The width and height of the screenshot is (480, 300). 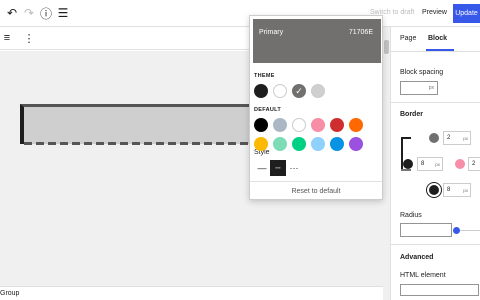 I want to click on border-label: Border, so click(x=411, y=114).